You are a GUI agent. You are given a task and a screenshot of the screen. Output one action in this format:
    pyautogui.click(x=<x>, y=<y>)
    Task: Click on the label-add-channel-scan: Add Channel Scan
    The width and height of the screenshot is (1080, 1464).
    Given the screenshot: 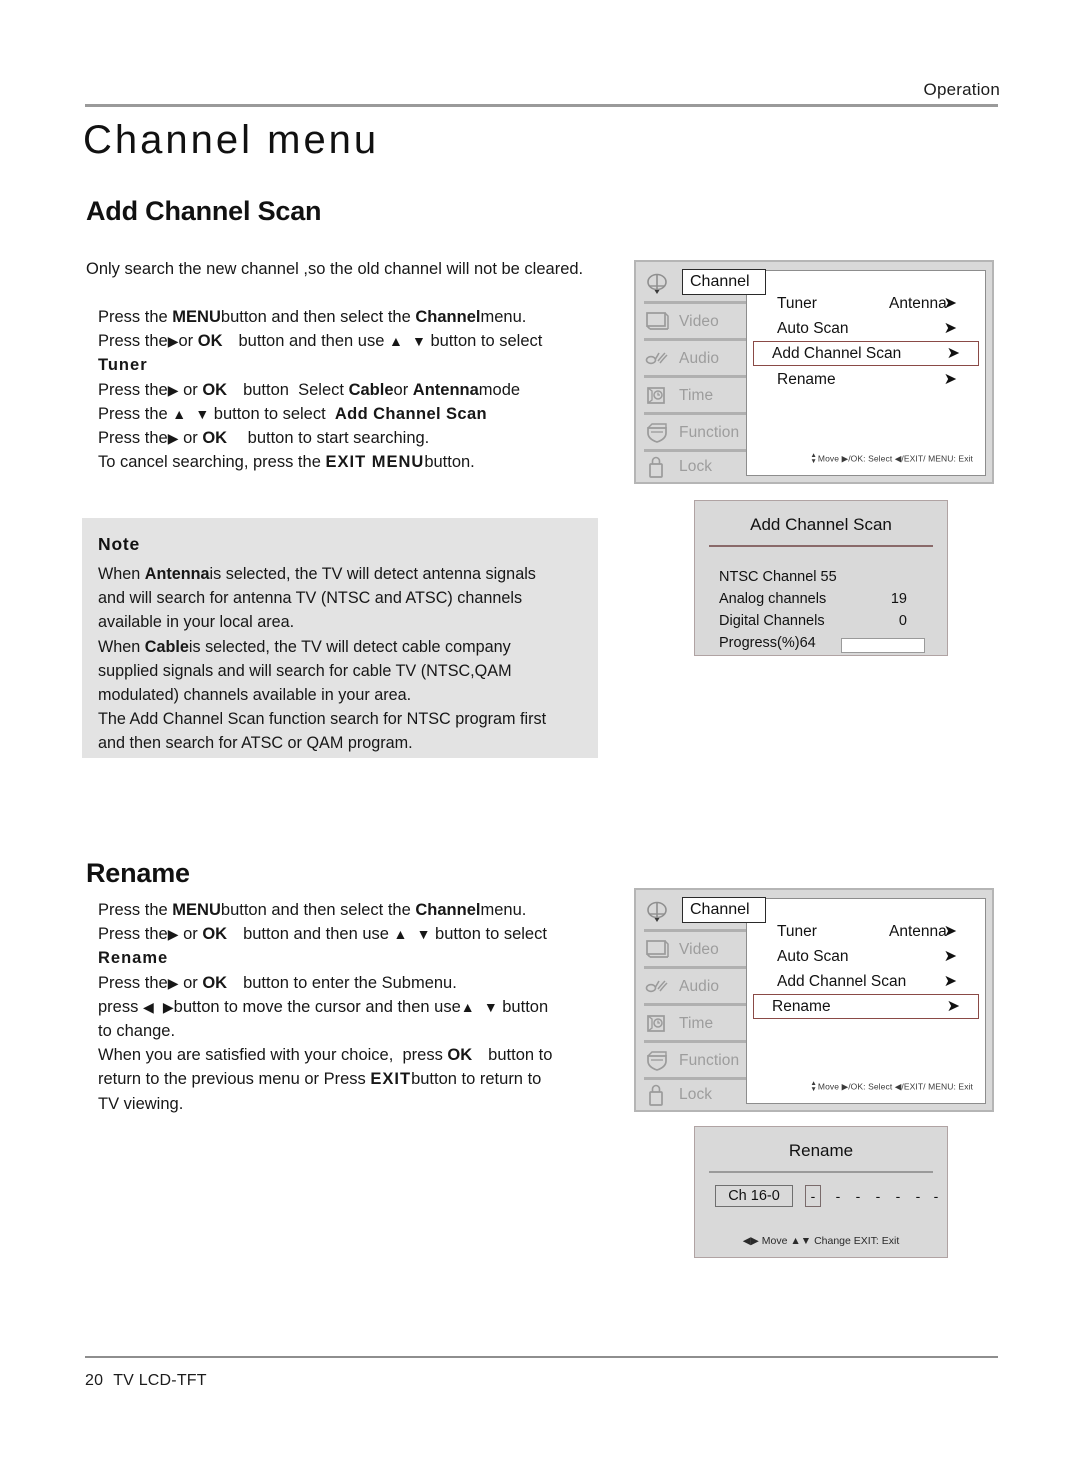 What is the action you would take?
    pyautogui.click(x=411, y=413)
    